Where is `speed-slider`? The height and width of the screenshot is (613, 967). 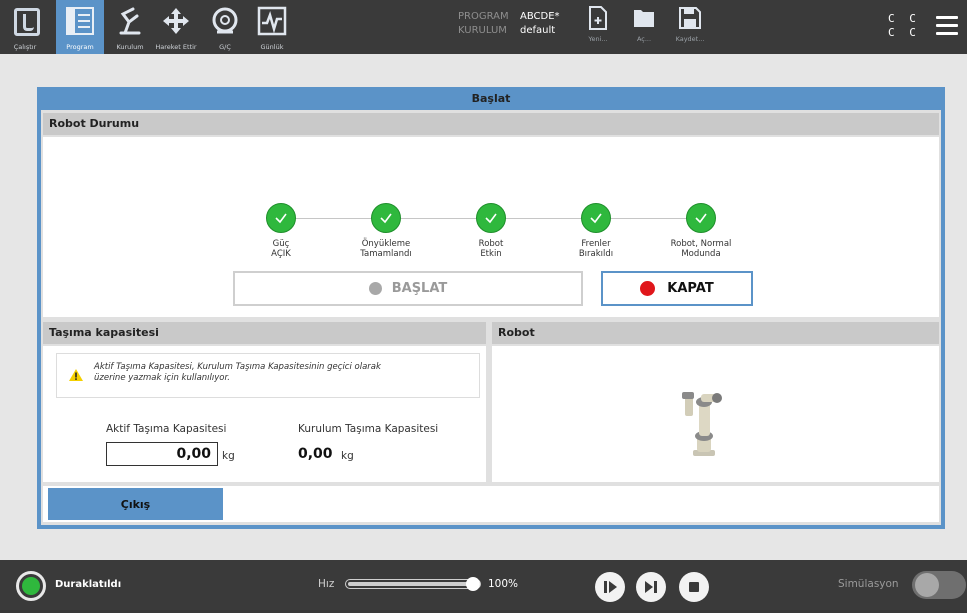 speed-slider is located at coordinates (413, 584).